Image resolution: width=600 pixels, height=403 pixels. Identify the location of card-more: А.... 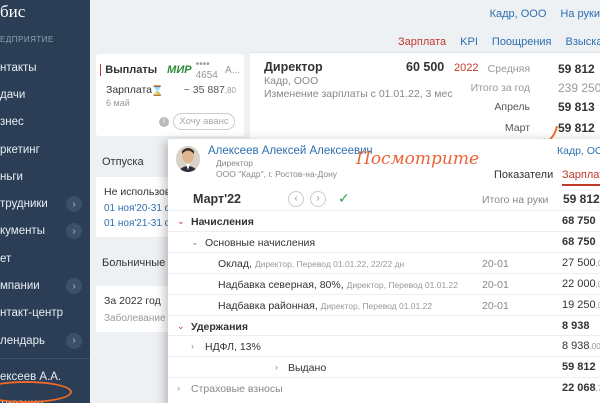
(232, 70).